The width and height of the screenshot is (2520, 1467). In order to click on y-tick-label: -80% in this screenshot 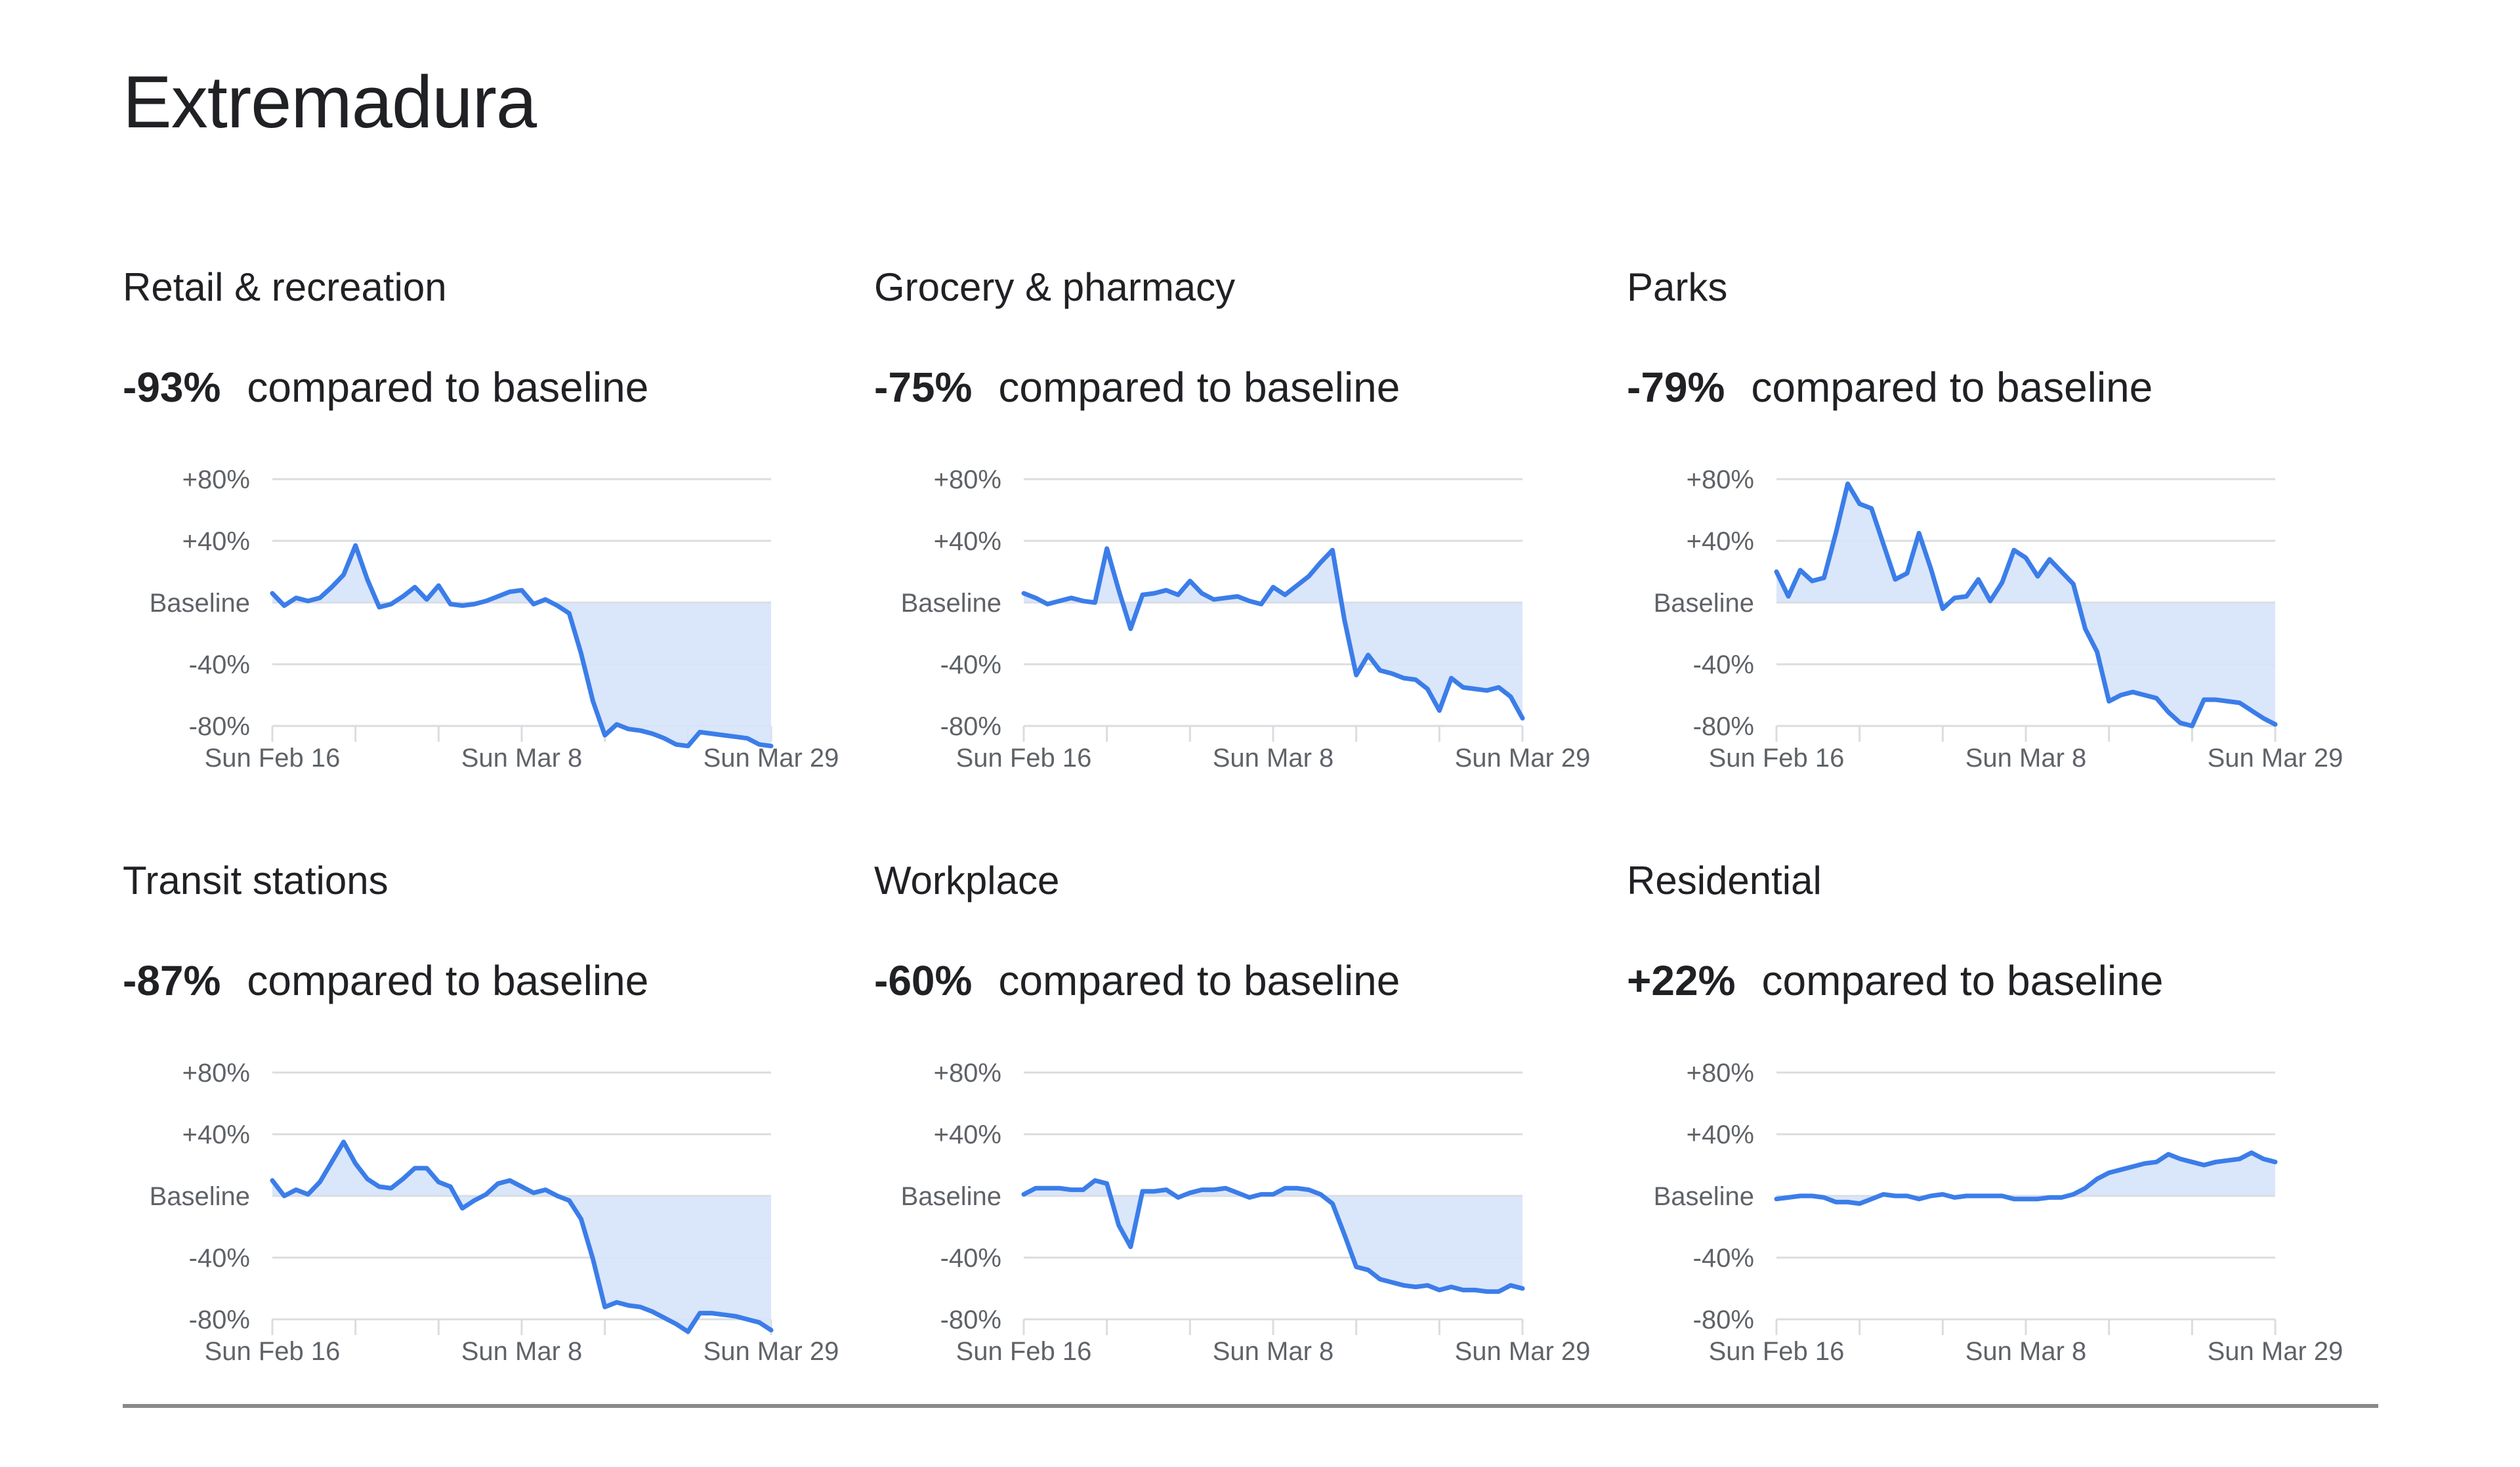, I will do `click(219, 726)`.